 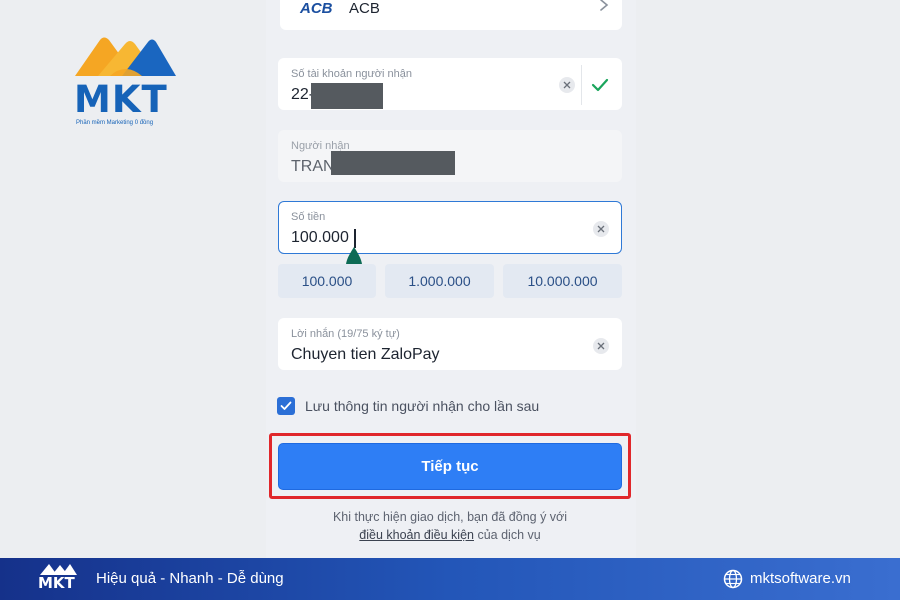 I want to click on footer-logo-text: MKT, so click(x=56, y=583).